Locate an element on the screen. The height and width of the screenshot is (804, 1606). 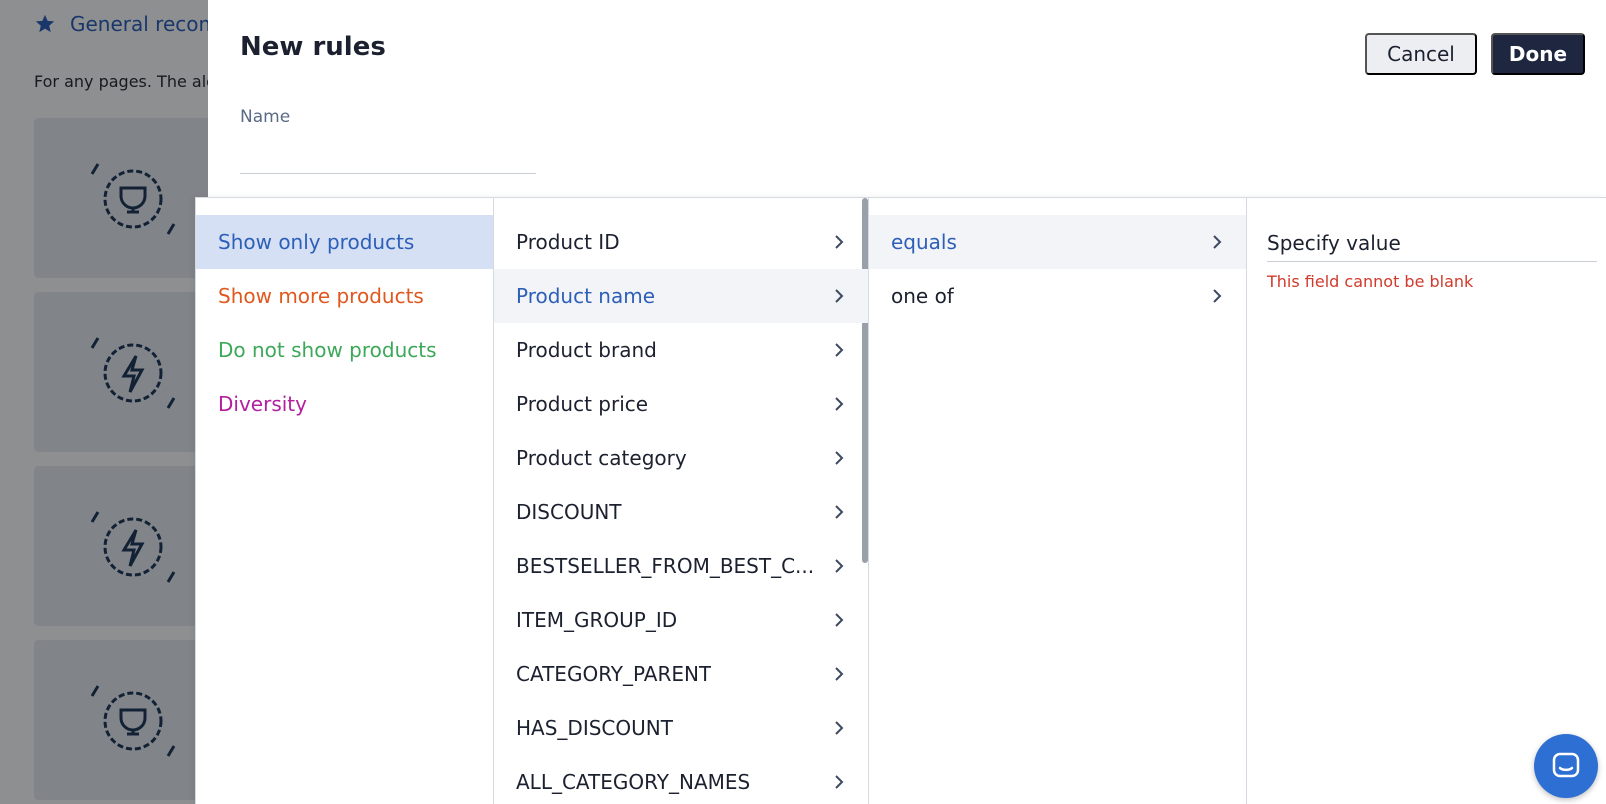
field-item: Product price is located at coordinates (681, 404).